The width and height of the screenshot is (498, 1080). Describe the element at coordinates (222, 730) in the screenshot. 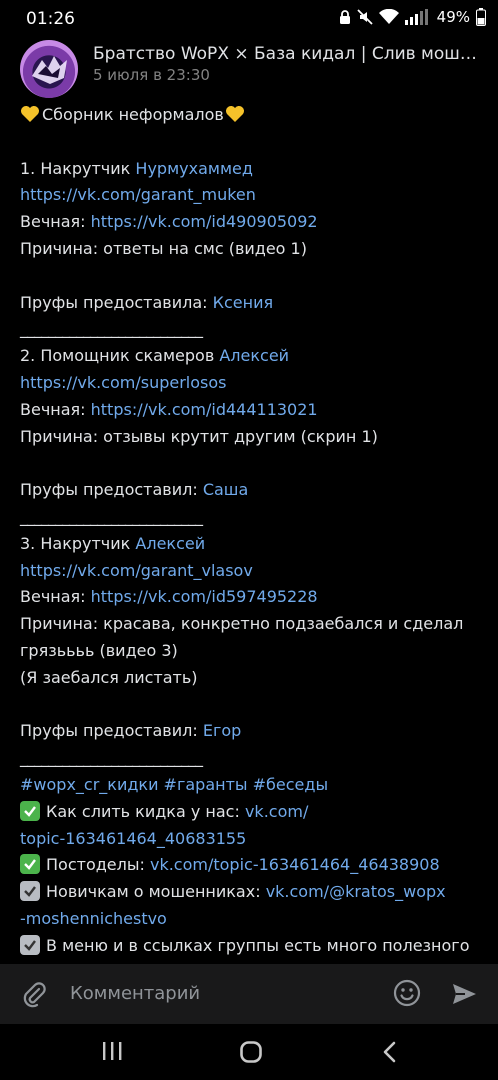

I see `mention-link: Егор` at that location.